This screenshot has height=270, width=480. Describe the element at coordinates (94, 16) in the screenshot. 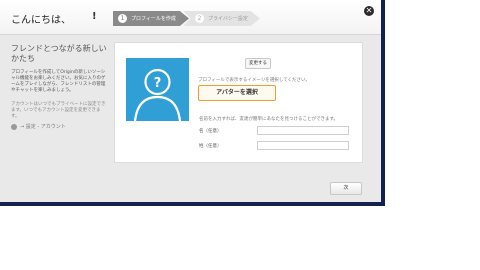

I see `alert-mark: !` at that location.